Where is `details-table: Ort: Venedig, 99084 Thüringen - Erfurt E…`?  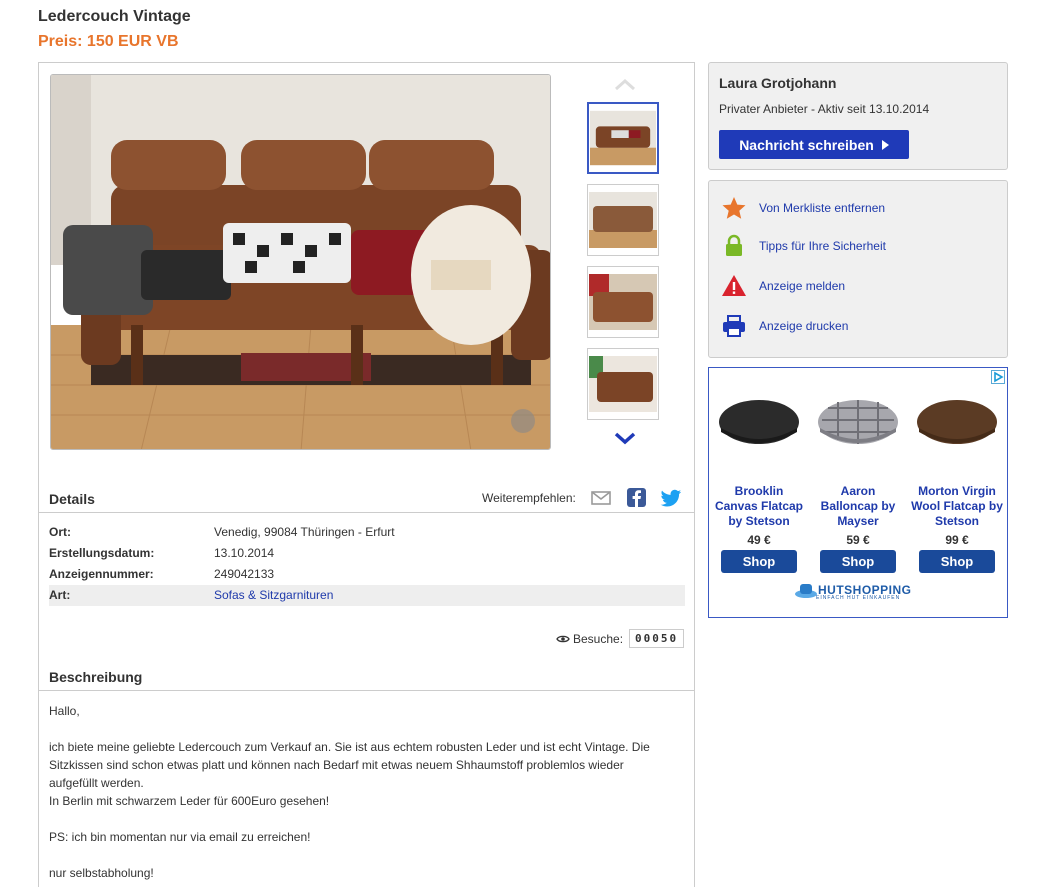
details-table: Ort: Venedig, 99084 Thüringen - Erfurt E… is located at coordinates (367, 564).